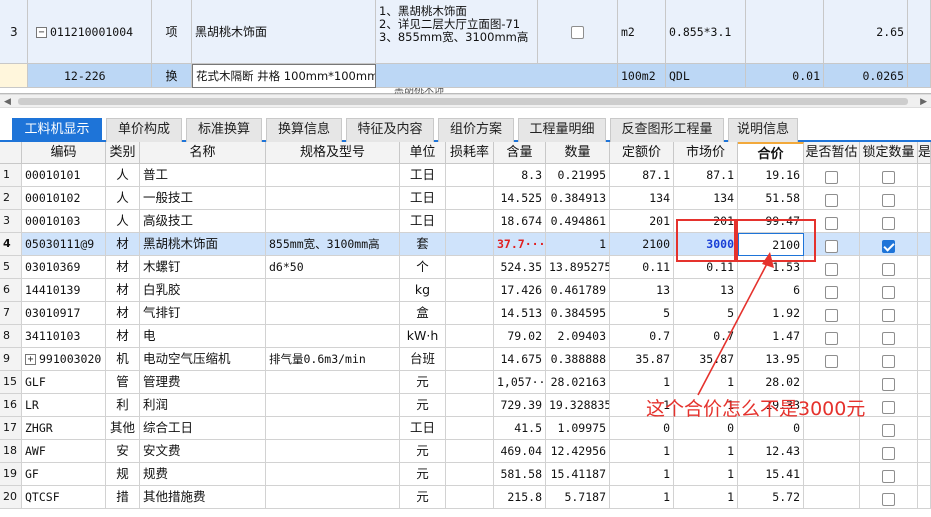 Image resolution: width=931 pixels, height=517 pixels. I want to click on table-row: 1 00010101 人普工 工日 8.3 0.21995 87.1 87.1 19.16, so click(465, 175).